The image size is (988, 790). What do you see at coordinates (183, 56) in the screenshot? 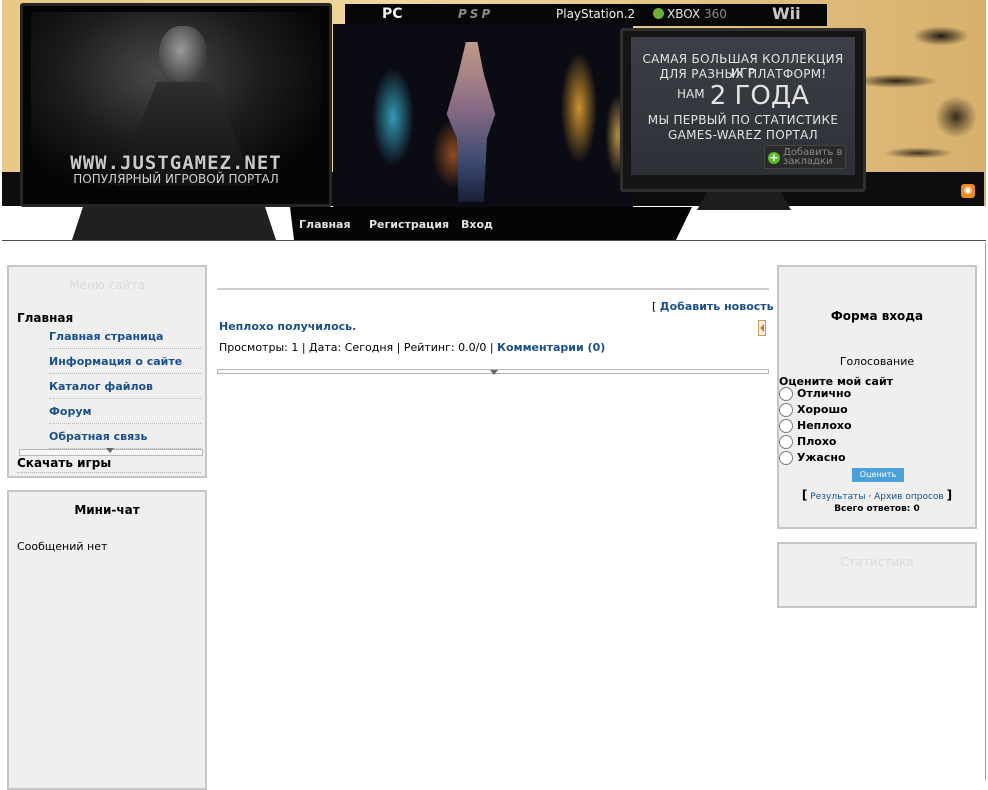
I see `hero-figure-head` at bounding box center [183, 56].